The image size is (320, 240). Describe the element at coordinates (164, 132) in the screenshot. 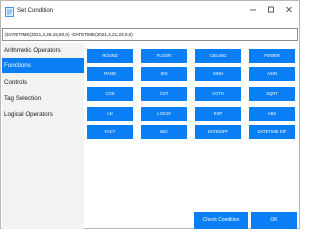

I see `function-button-sec: SEC` at that location.